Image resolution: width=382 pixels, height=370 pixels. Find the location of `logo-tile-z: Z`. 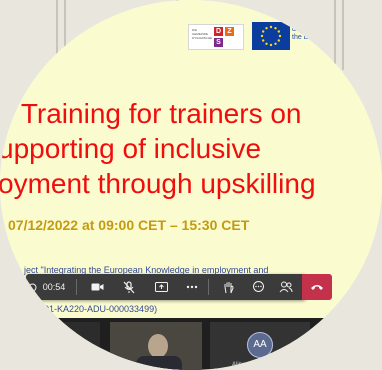

logo-tile-z: Z is located at coordinates (229, 31).